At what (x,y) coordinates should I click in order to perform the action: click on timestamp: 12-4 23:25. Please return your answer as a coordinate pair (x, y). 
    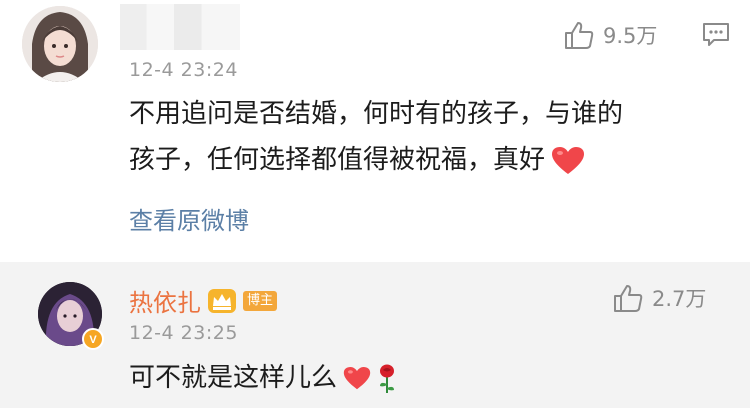
    Looking at the image, I should click on (183, 333).